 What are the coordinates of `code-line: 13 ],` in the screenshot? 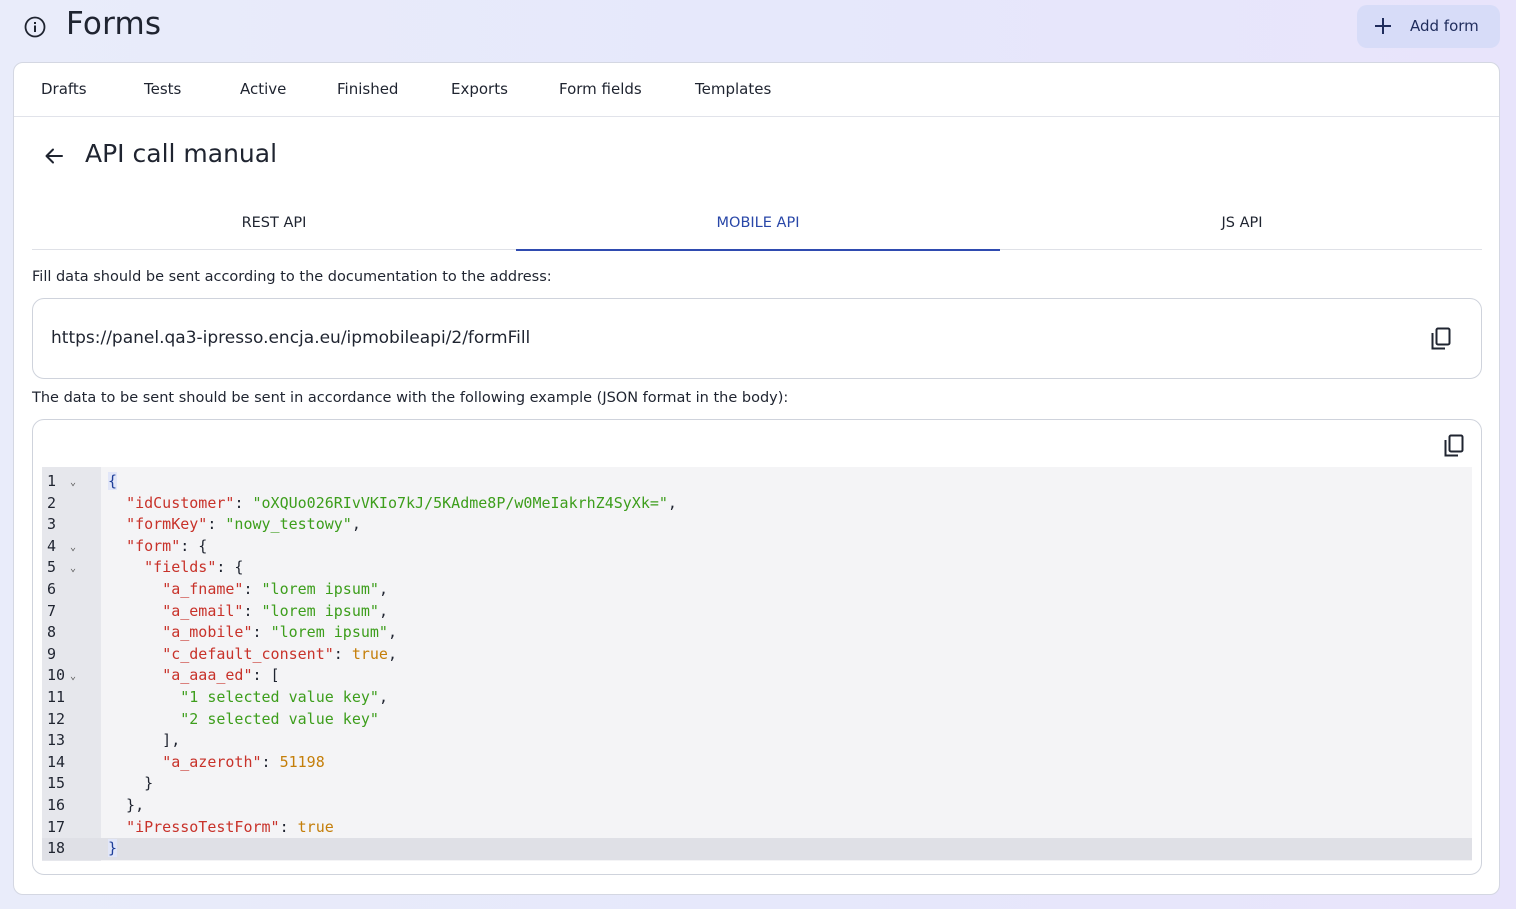 It's located at (757, 741).